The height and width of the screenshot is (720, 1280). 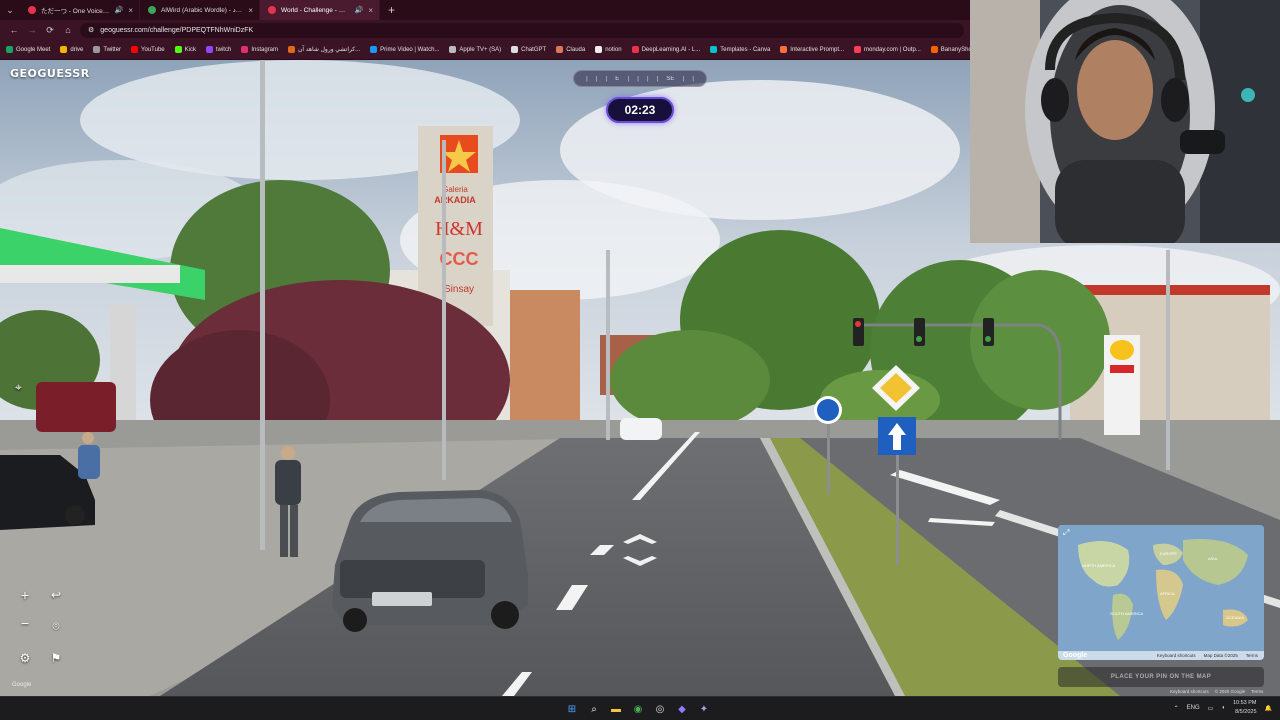 What do you see at coordinates (10, 10) in the screenshot?
I see `tab-search-icon: ⌄` at bounding box center [10, 10].